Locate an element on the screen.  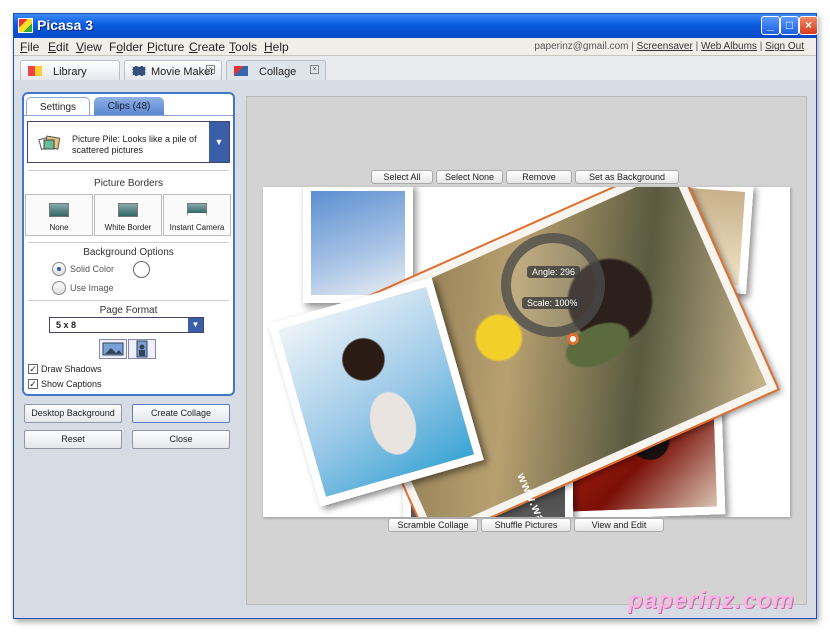
tab-clips: Clips (48) is located at coordinates (129, 106).